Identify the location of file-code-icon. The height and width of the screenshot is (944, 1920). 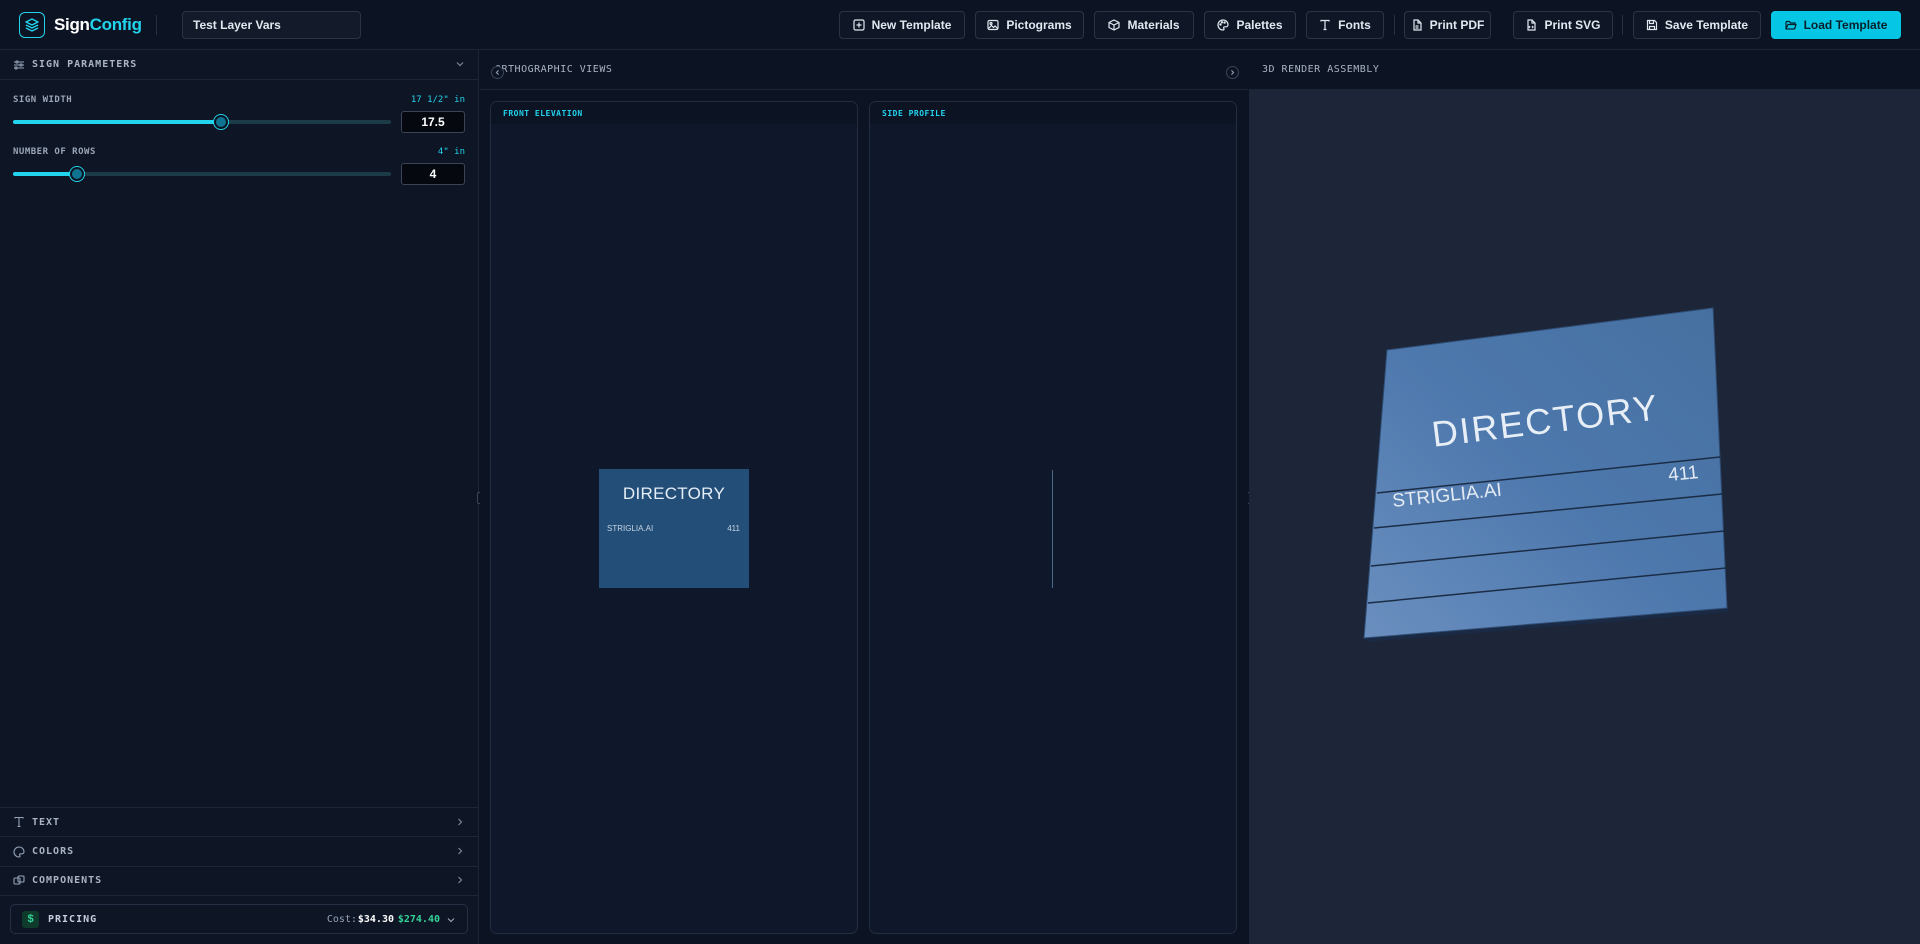
(1532, 25).